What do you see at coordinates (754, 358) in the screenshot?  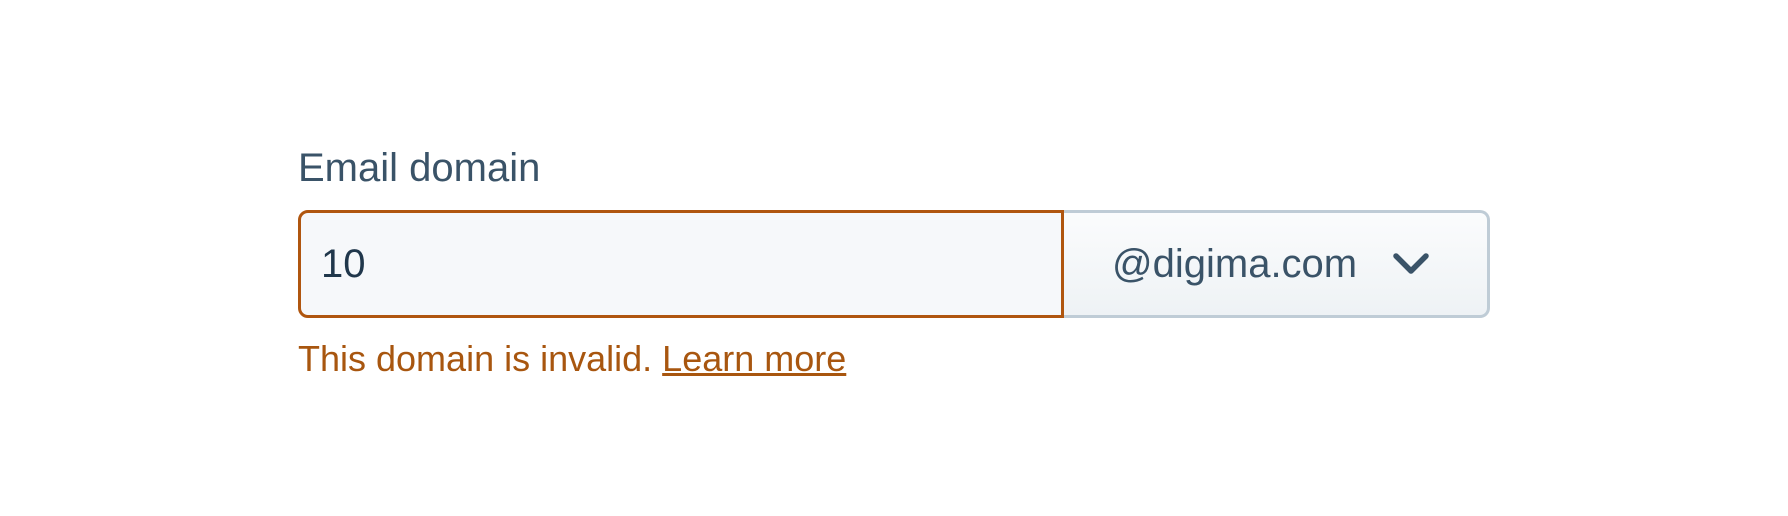 I see `learn-more-link: Learn more` at bounding box center [754, 358].